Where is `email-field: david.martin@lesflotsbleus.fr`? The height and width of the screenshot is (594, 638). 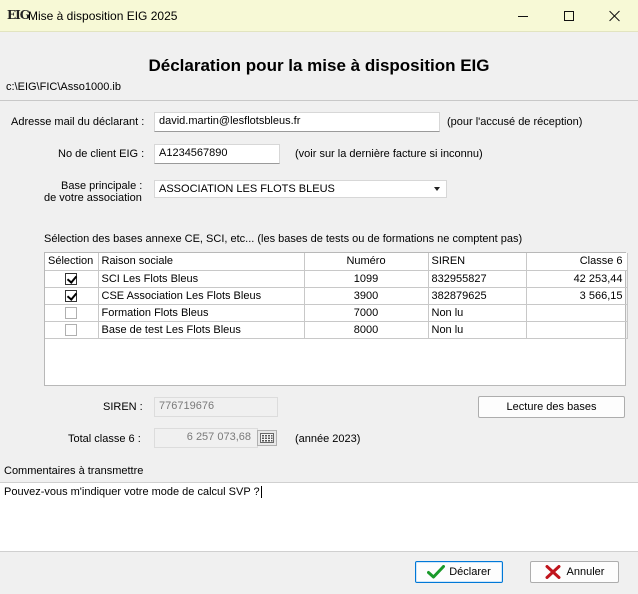
email-field: david.martin@lesflotsbleus.fr is located at coordinates (297, 122).